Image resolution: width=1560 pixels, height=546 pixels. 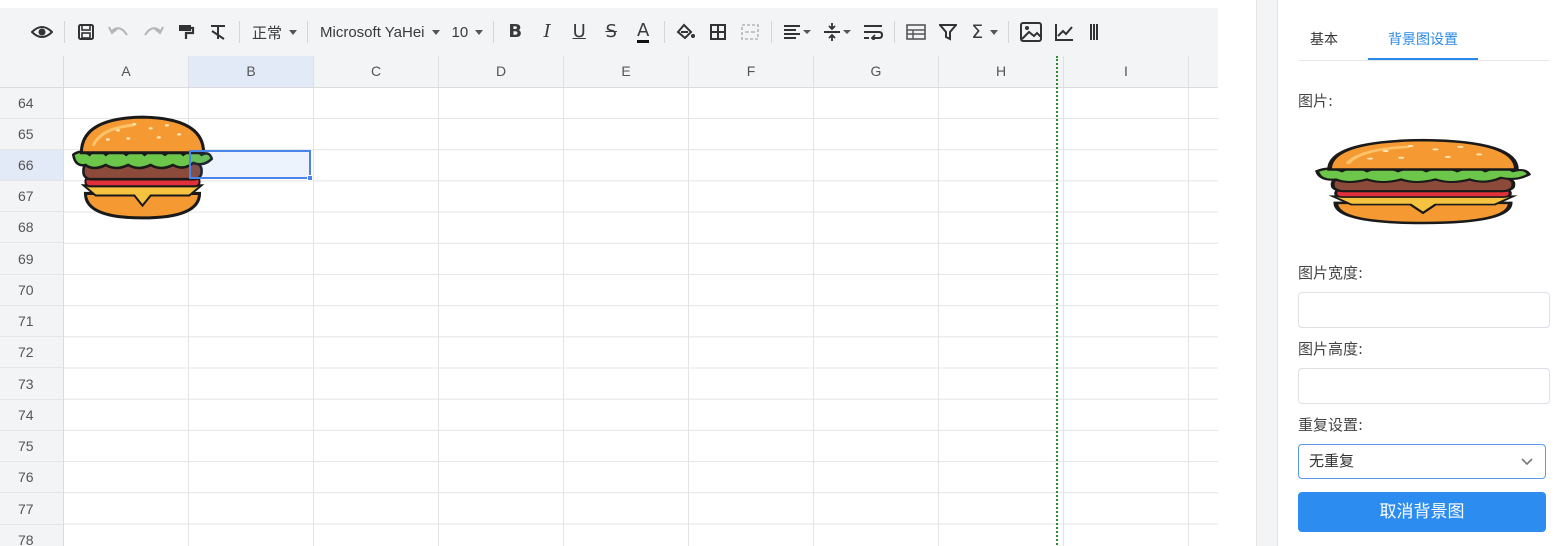 What do you see at coordinates (153, 32) in the screenshot?
I see `redo-icon` at bounding box center [153, 32].